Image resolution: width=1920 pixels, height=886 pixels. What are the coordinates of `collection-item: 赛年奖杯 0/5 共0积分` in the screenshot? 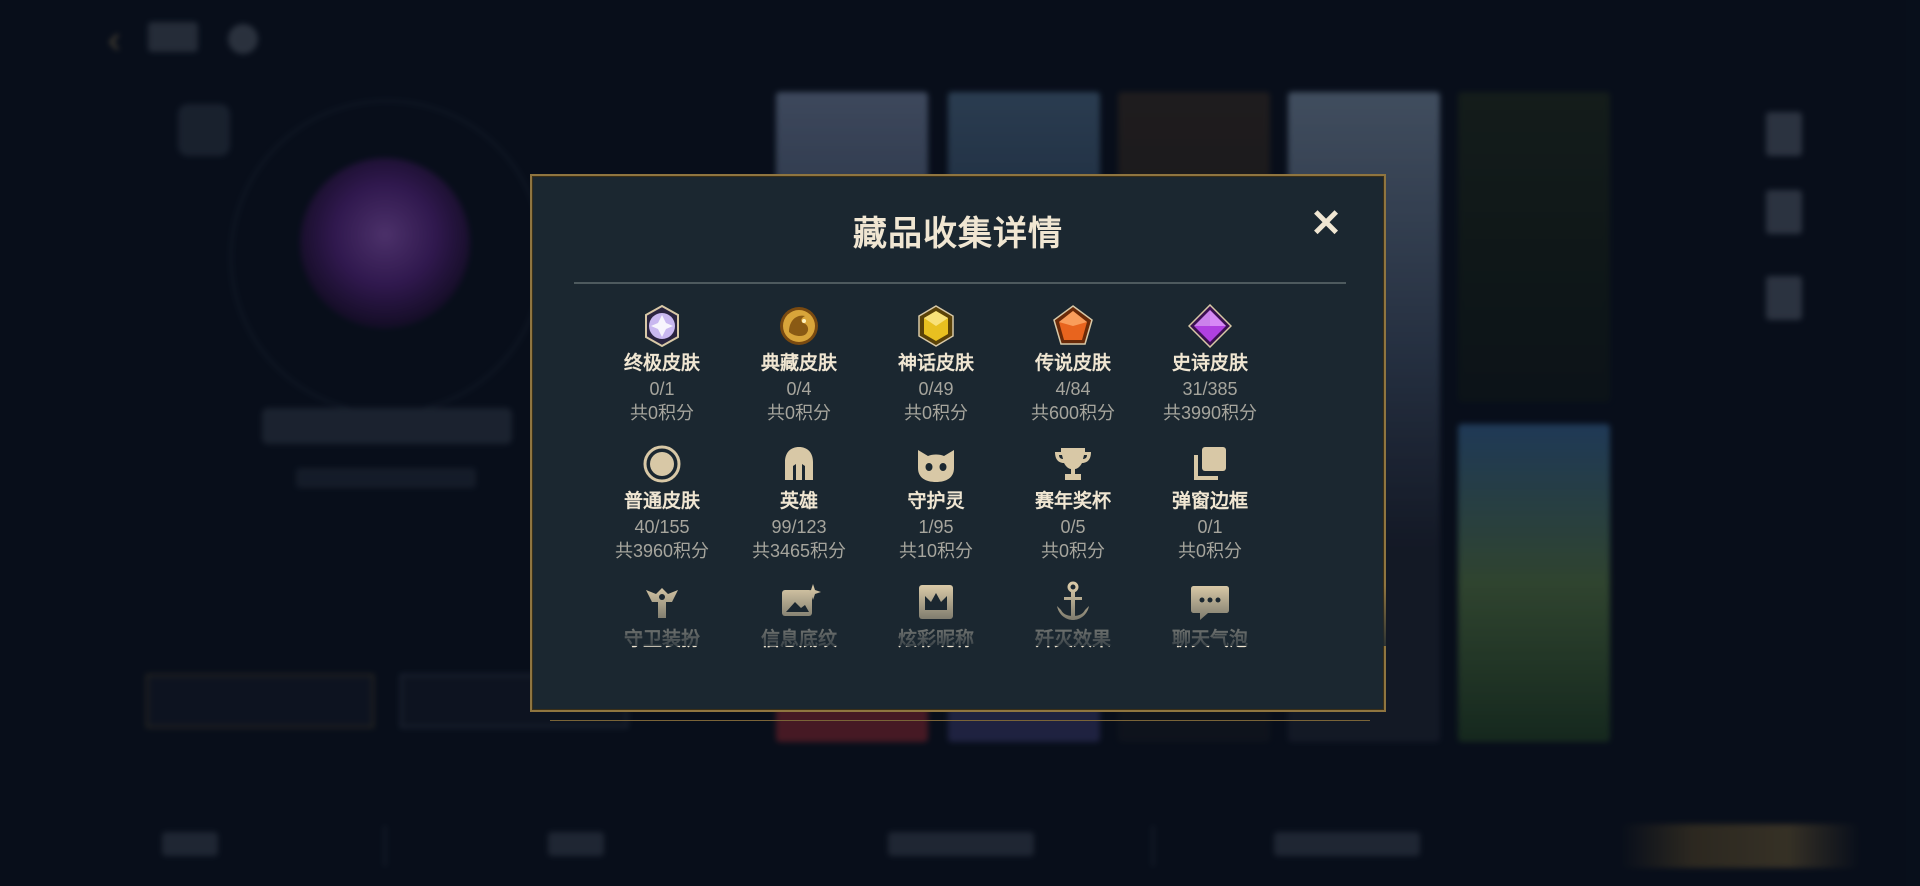 It's located at (1073, 502).